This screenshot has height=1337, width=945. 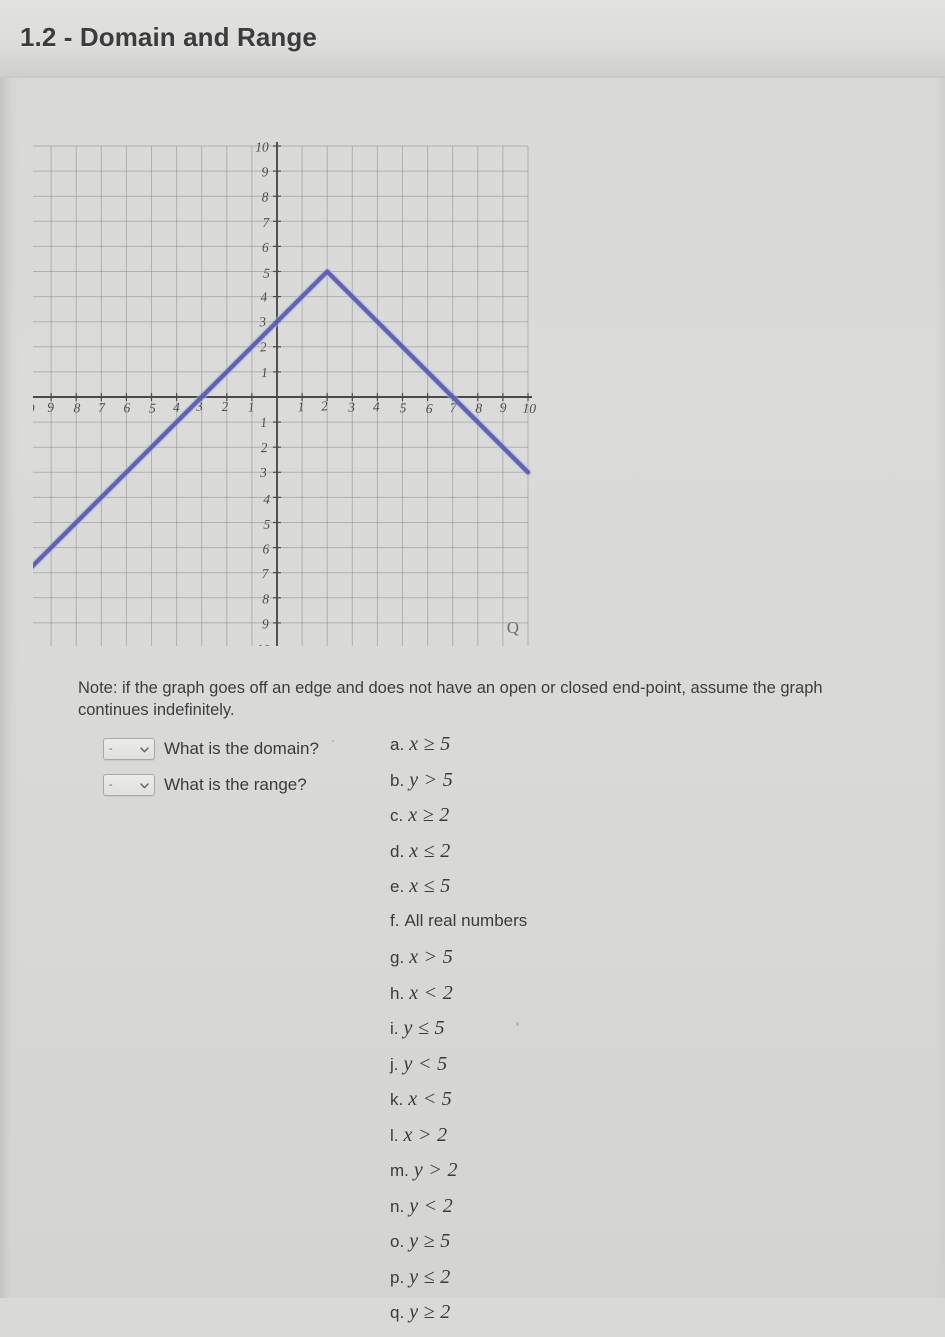 What do you see at coordinates (540, 1177) in the screenshot?
I see `answer-option: m. y > 2` at bounding box center [540, 1177].